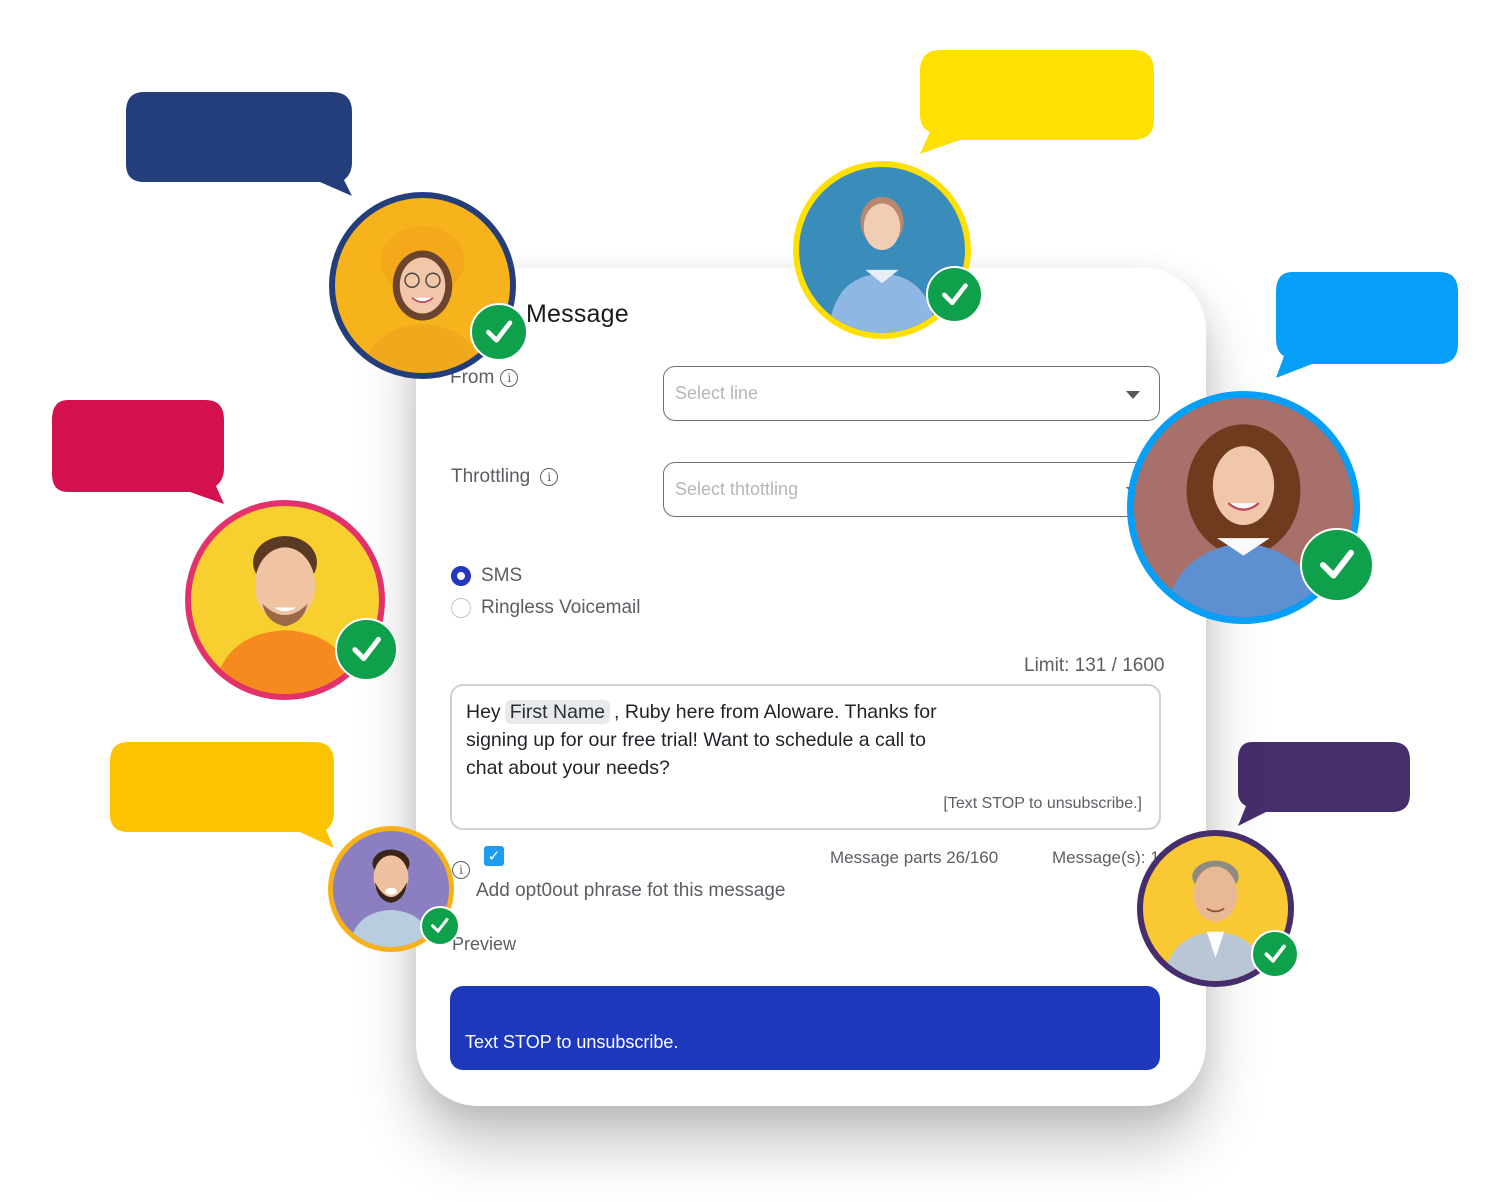 The width and height of the screenshot is (1500, 1202). What do you see at coordinates (914, 857) in the screenshot?
I see `message-parts: Message parts 26/160` at bounding box center [914, 857].